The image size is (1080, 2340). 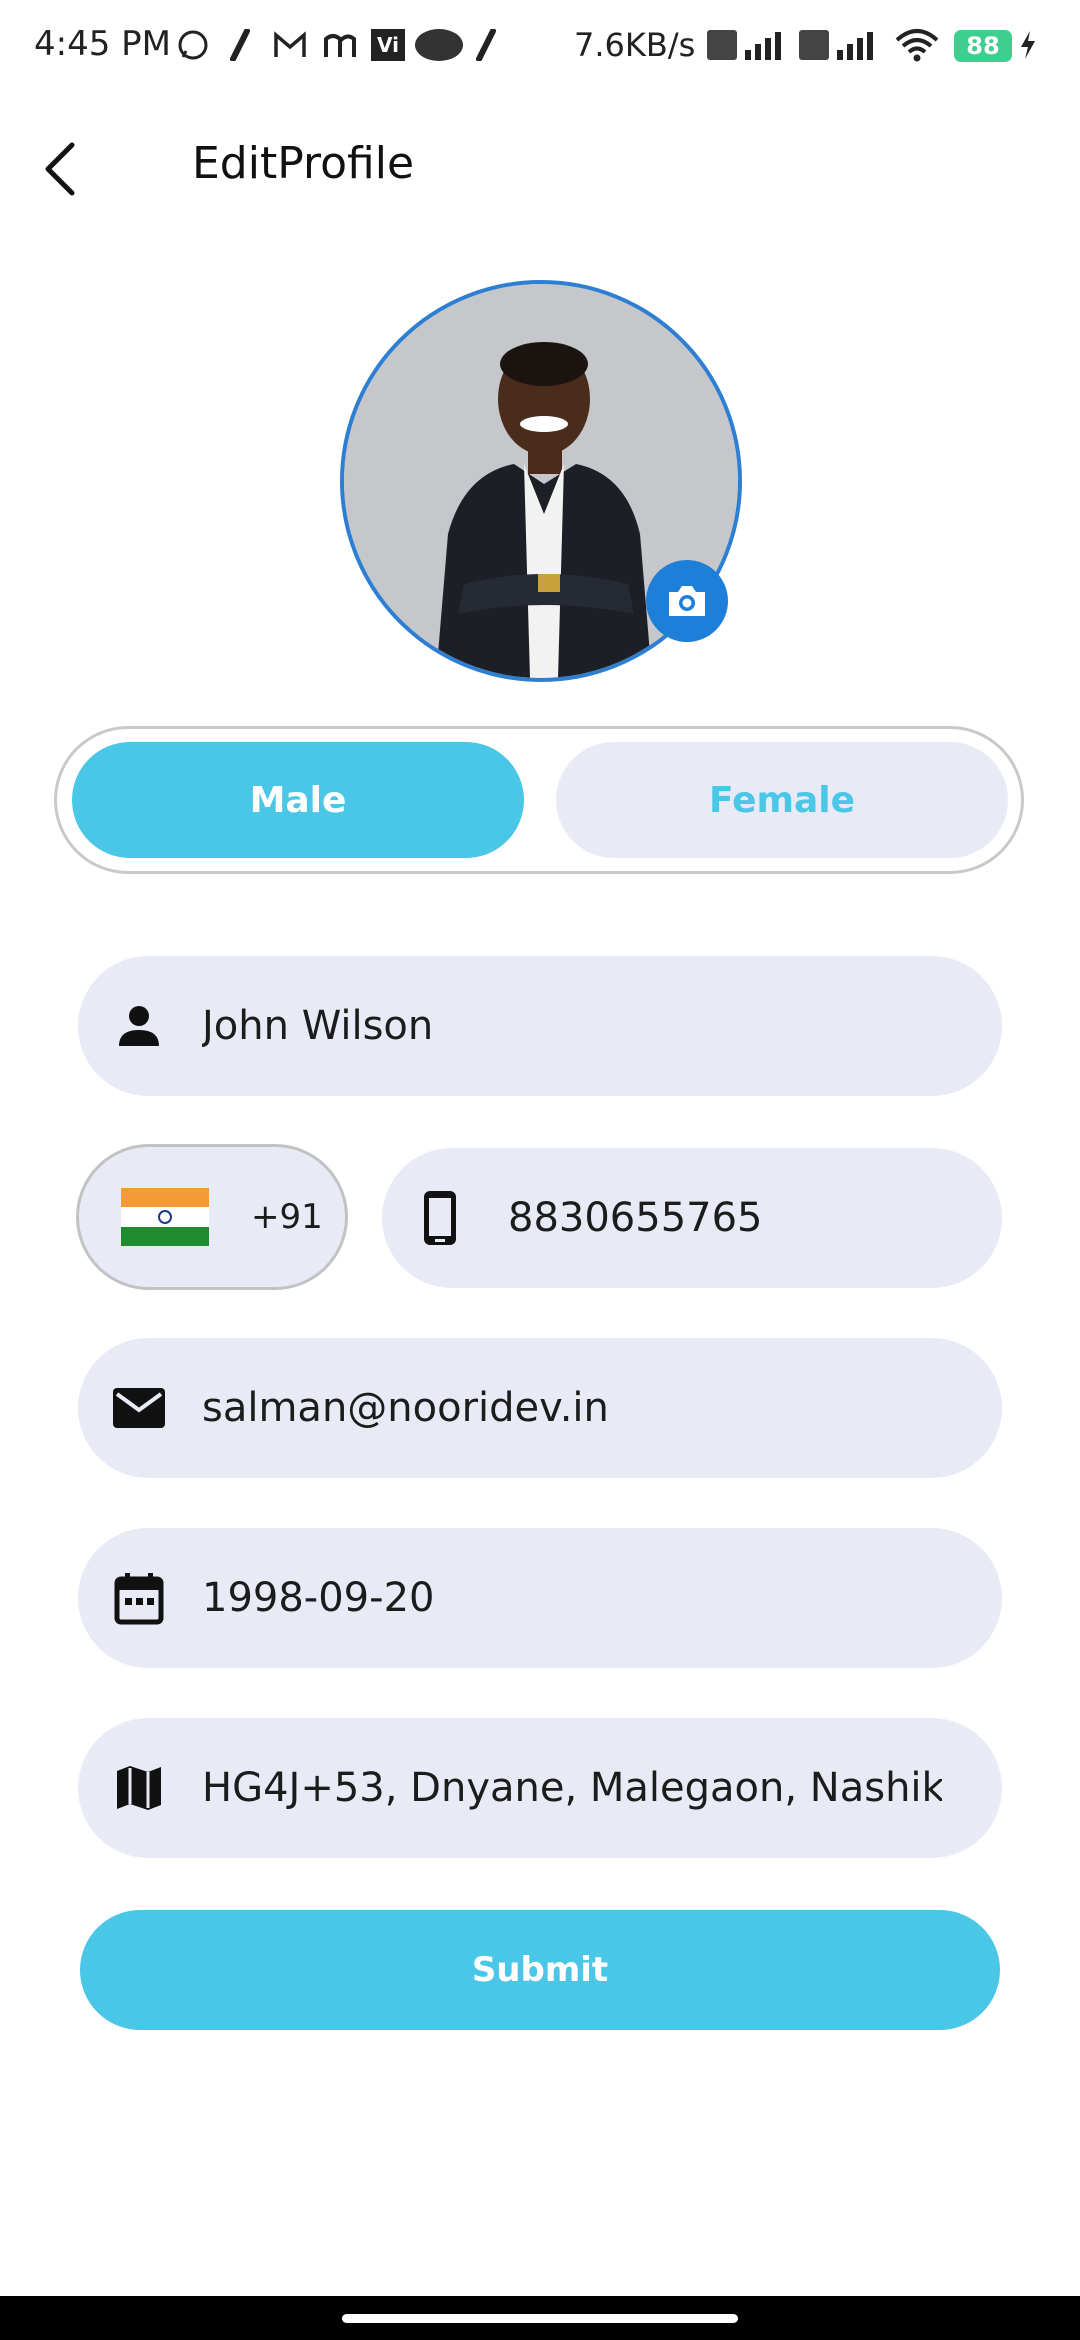 What do you see at coordinates (440, 1218) in the screenshot?
I see `phone-icon` at bounding box center [440, 1218].